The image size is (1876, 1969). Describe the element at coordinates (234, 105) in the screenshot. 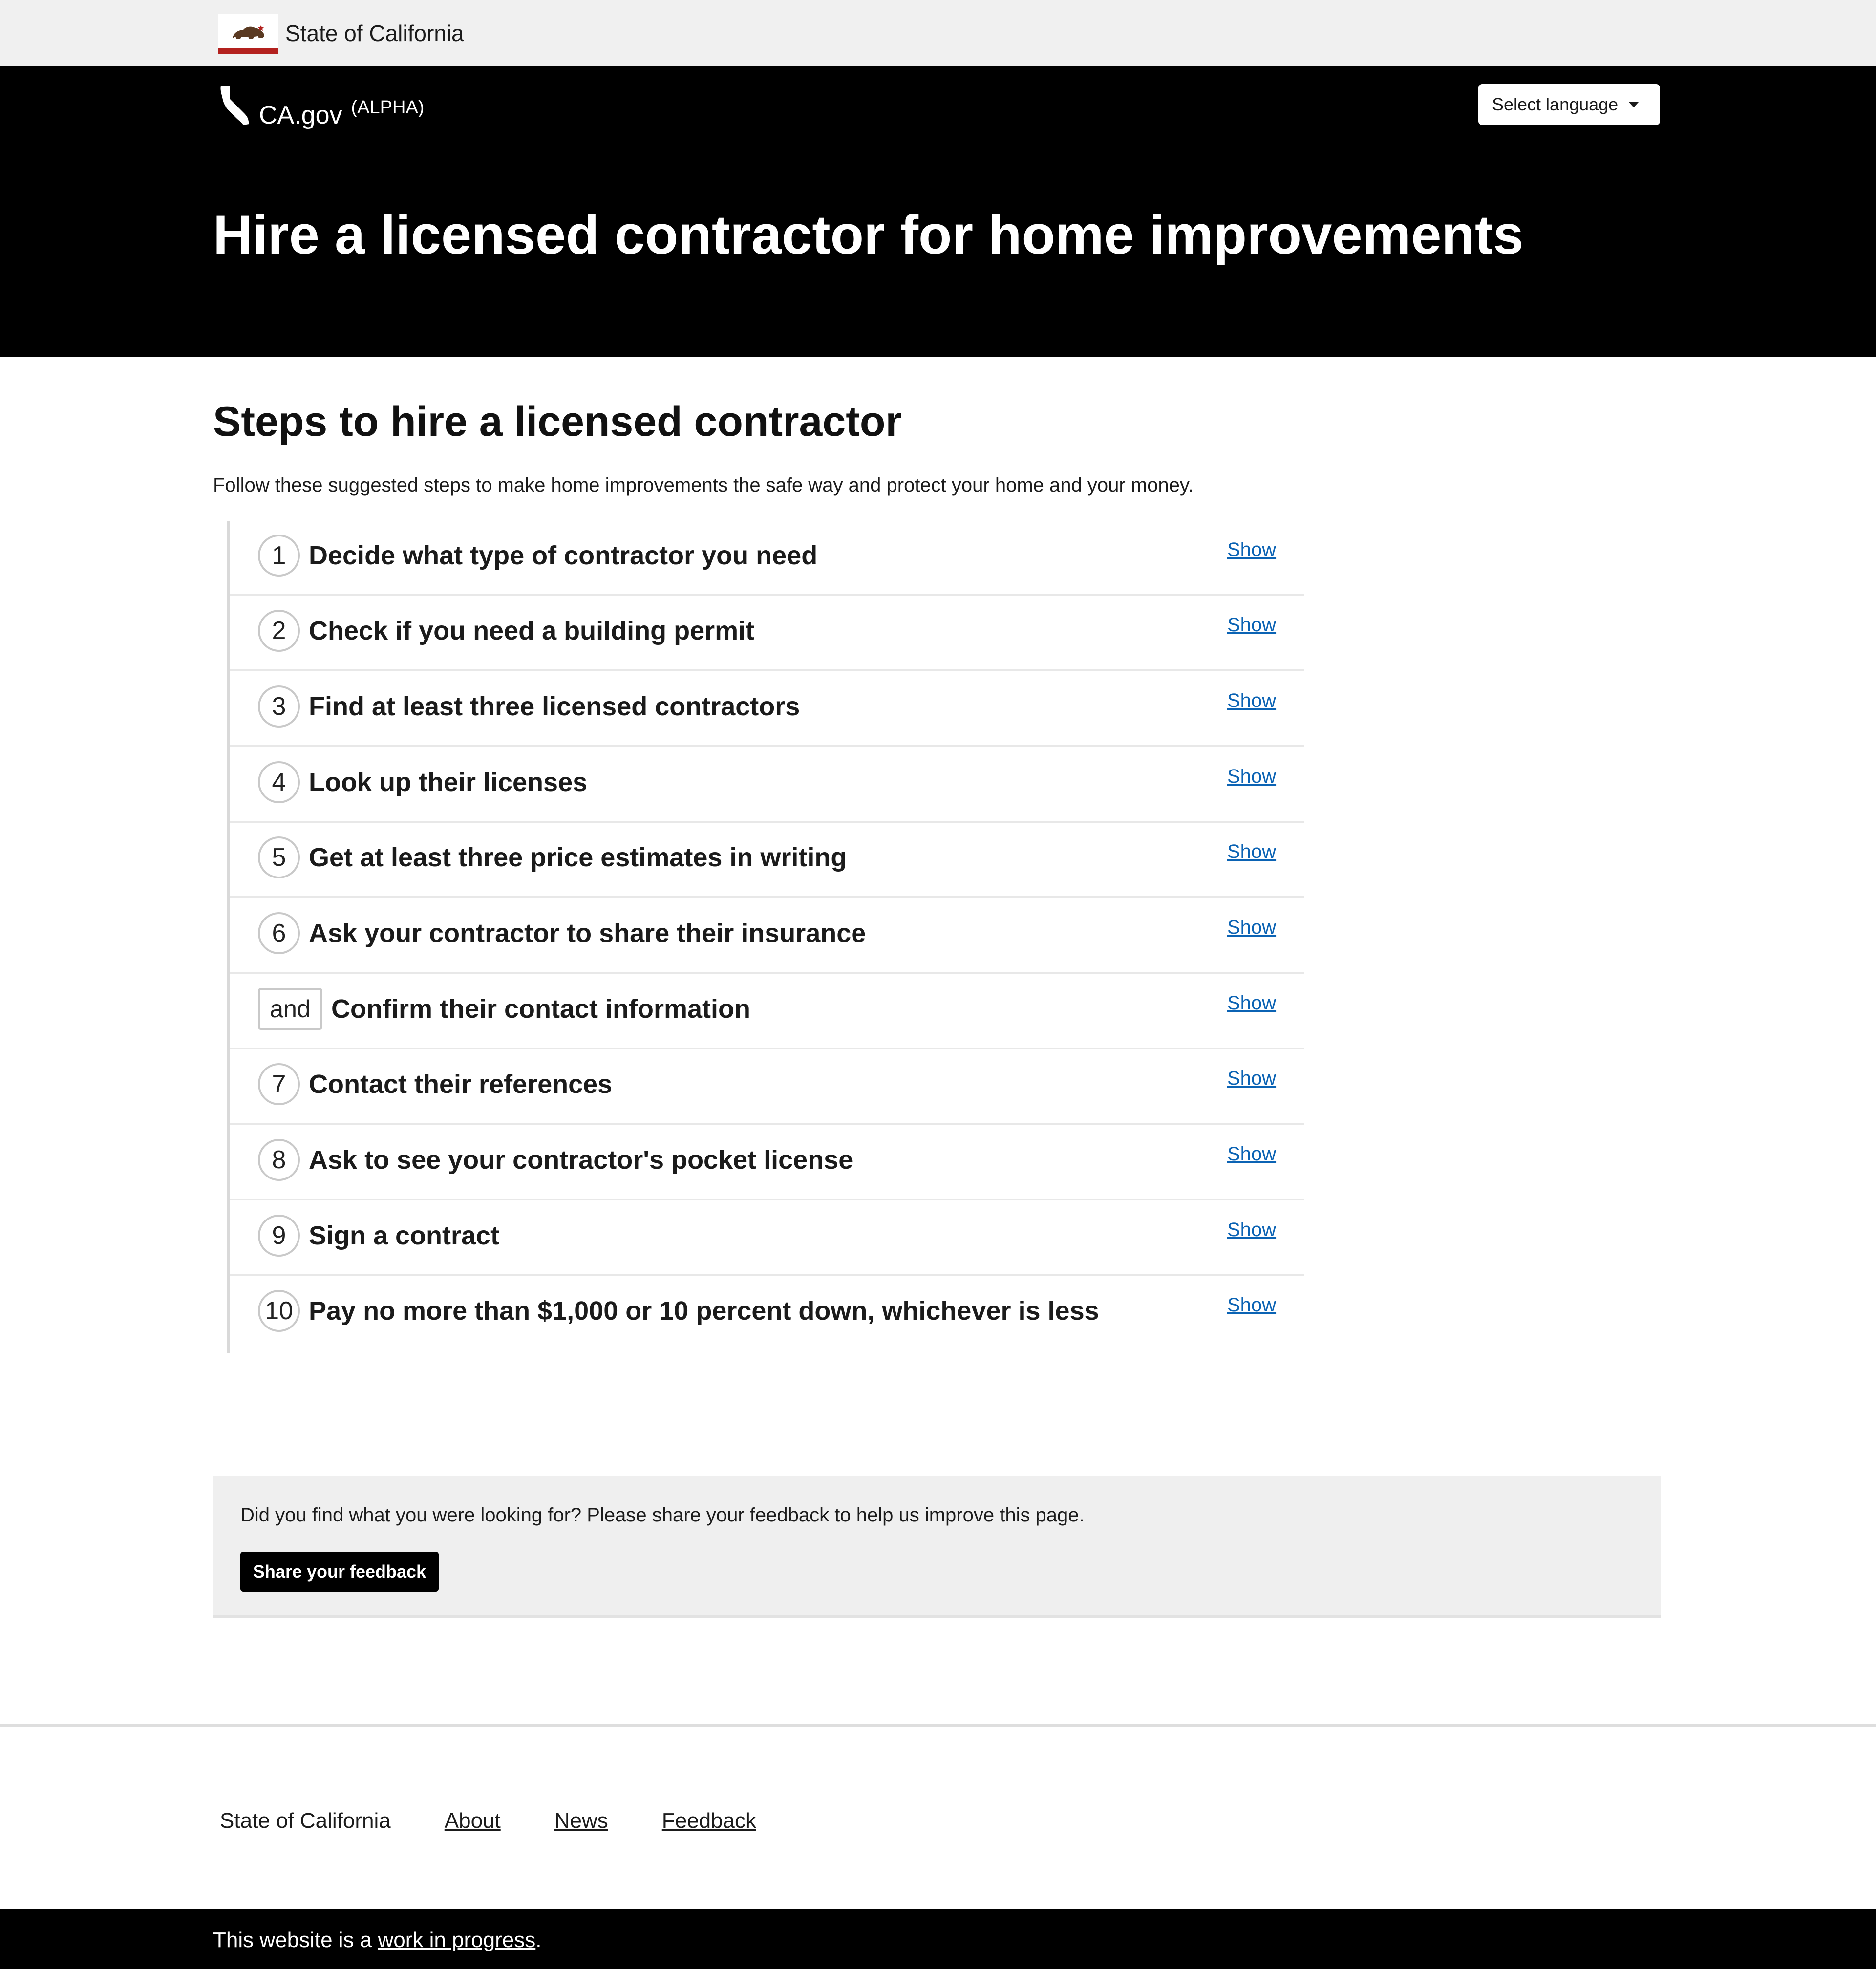

I see `california-state-outline-icon` at that location.